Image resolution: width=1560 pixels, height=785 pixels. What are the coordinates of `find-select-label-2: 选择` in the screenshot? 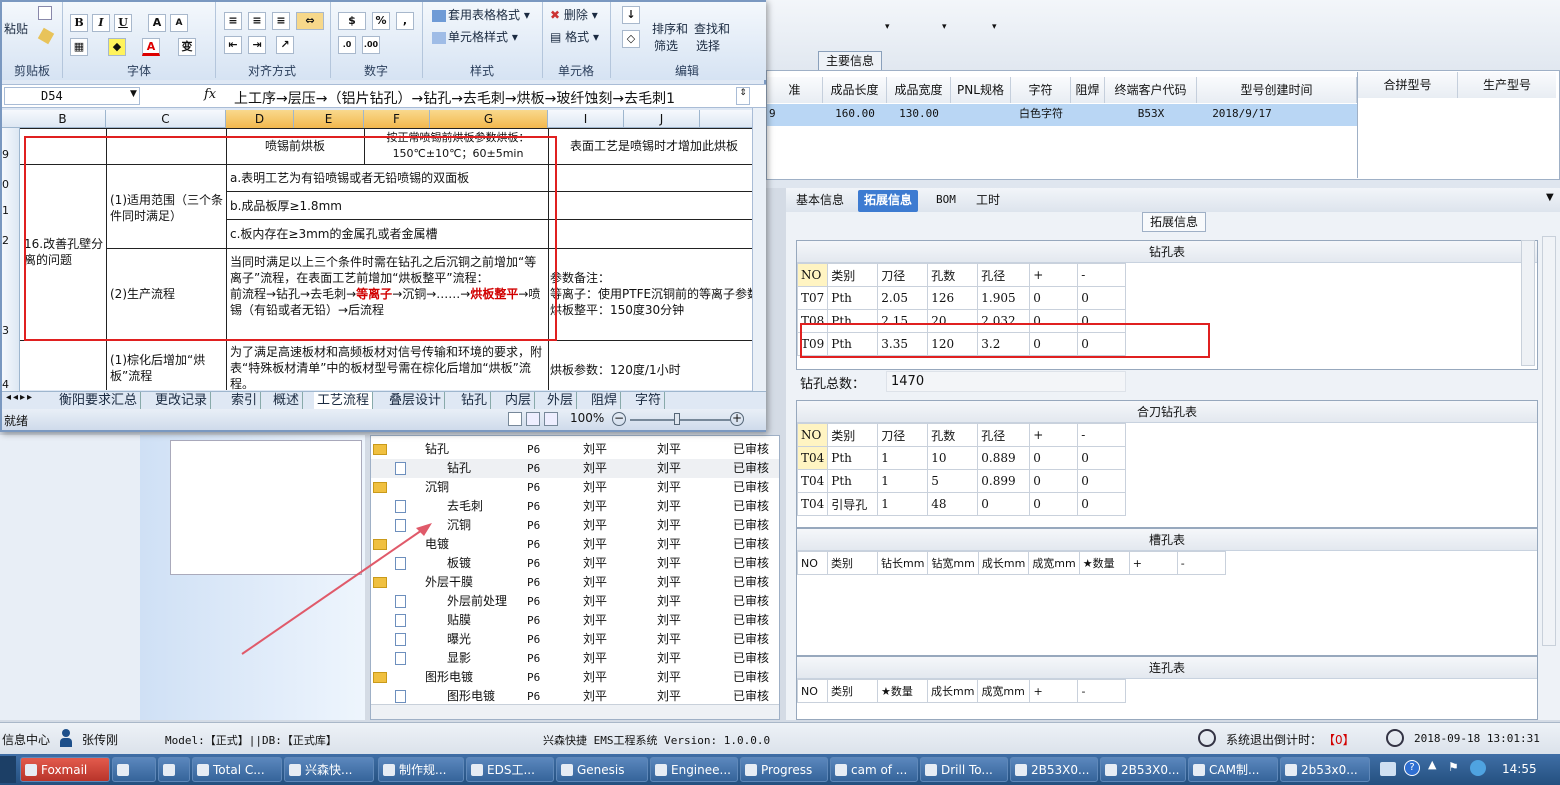 It's located at (708, 45).